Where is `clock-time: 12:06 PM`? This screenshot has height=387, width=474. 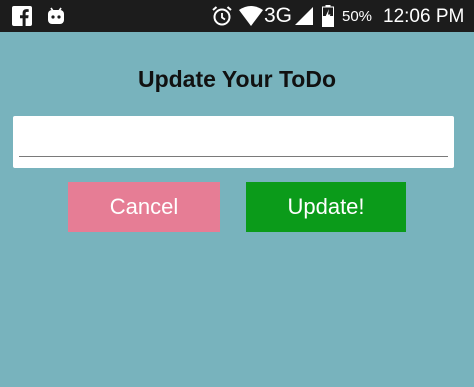
clock-time: 12:06 PM is located at coordinates (424, 16).